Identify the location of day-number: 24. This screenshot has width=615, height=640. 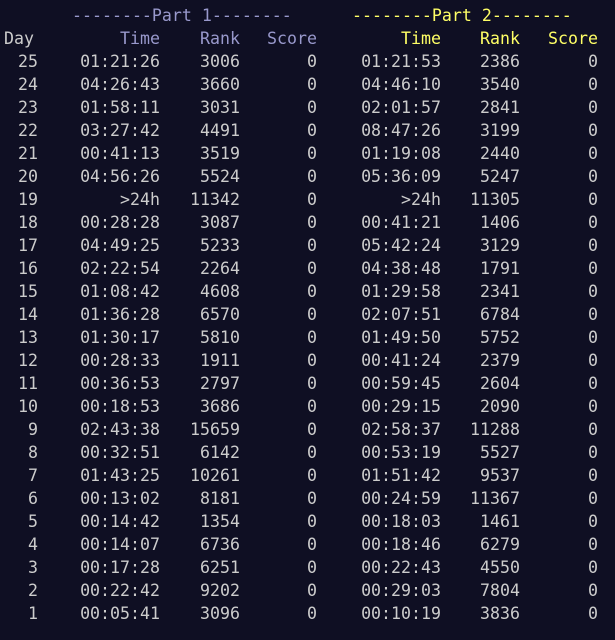
(28, 84).